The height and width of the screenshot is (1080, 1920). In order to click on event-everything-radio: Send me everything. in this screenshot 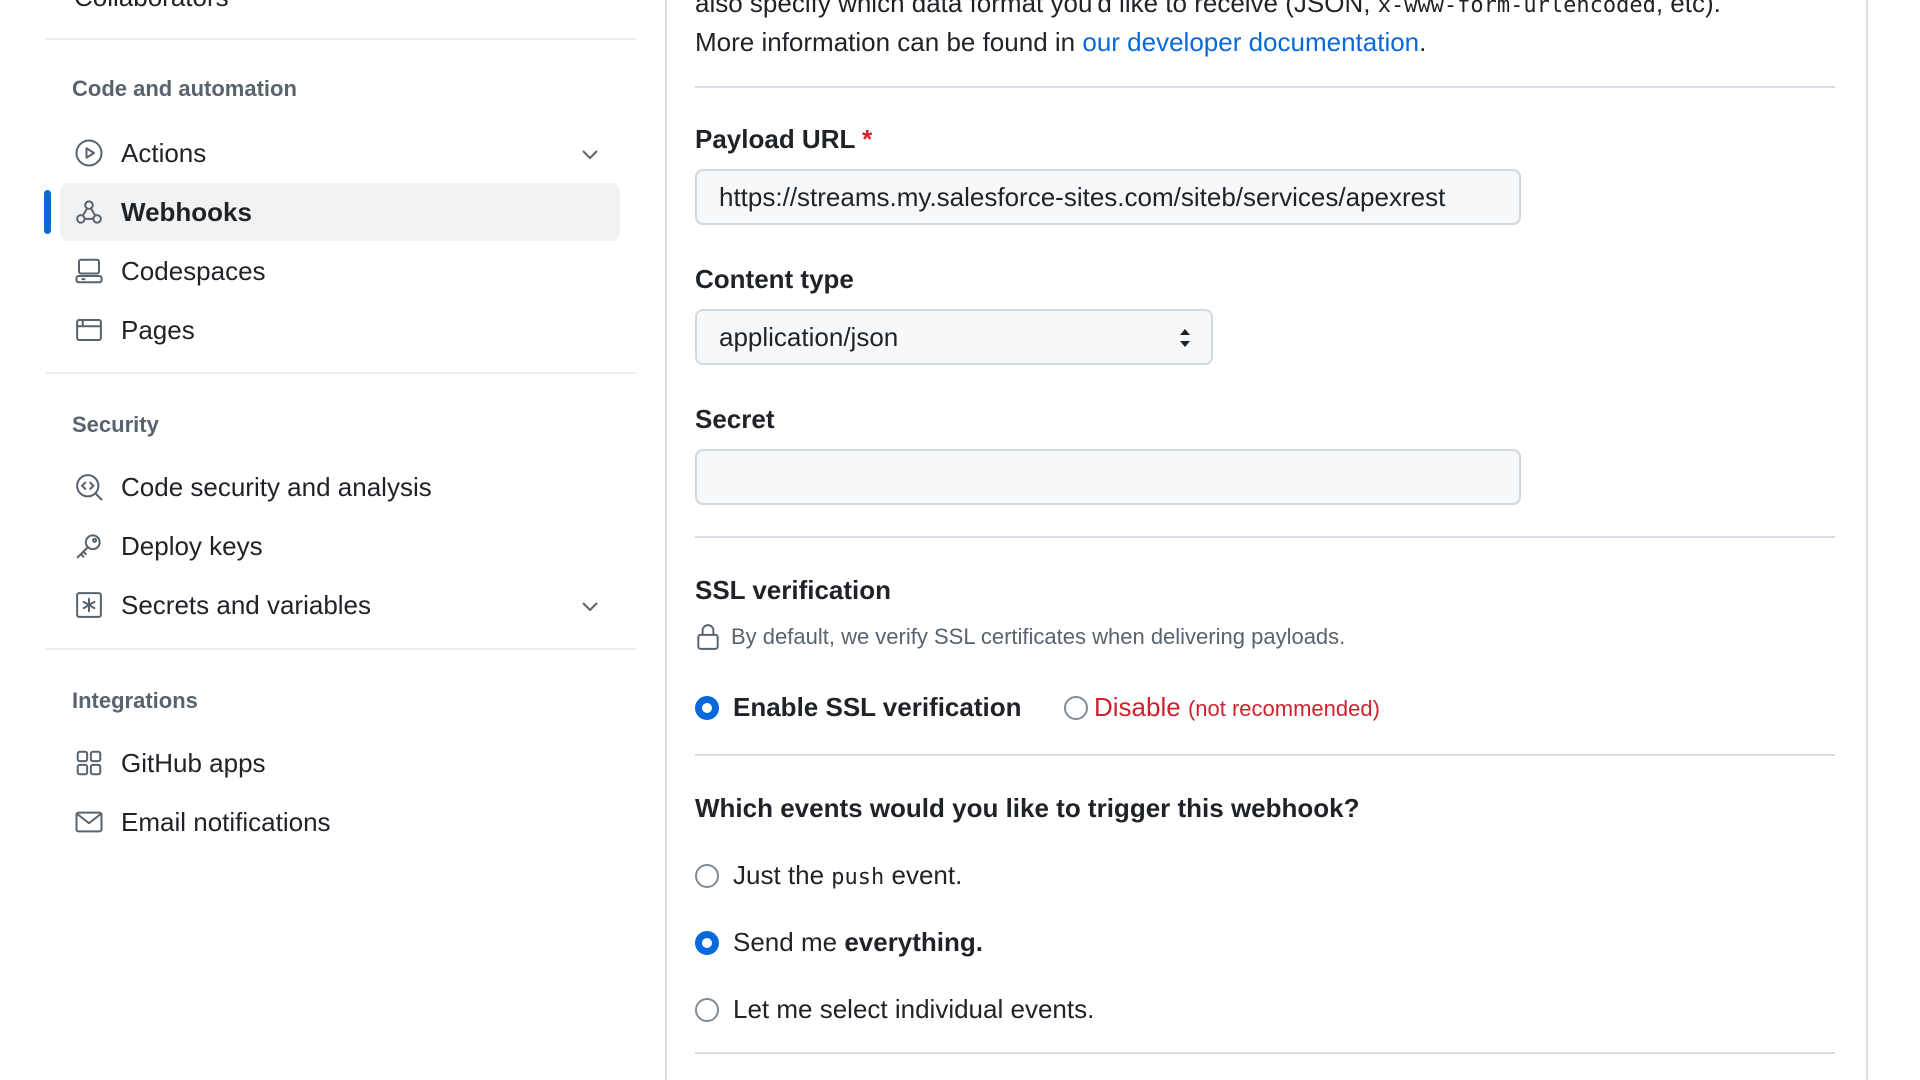, I will do `click(839, 942)`.